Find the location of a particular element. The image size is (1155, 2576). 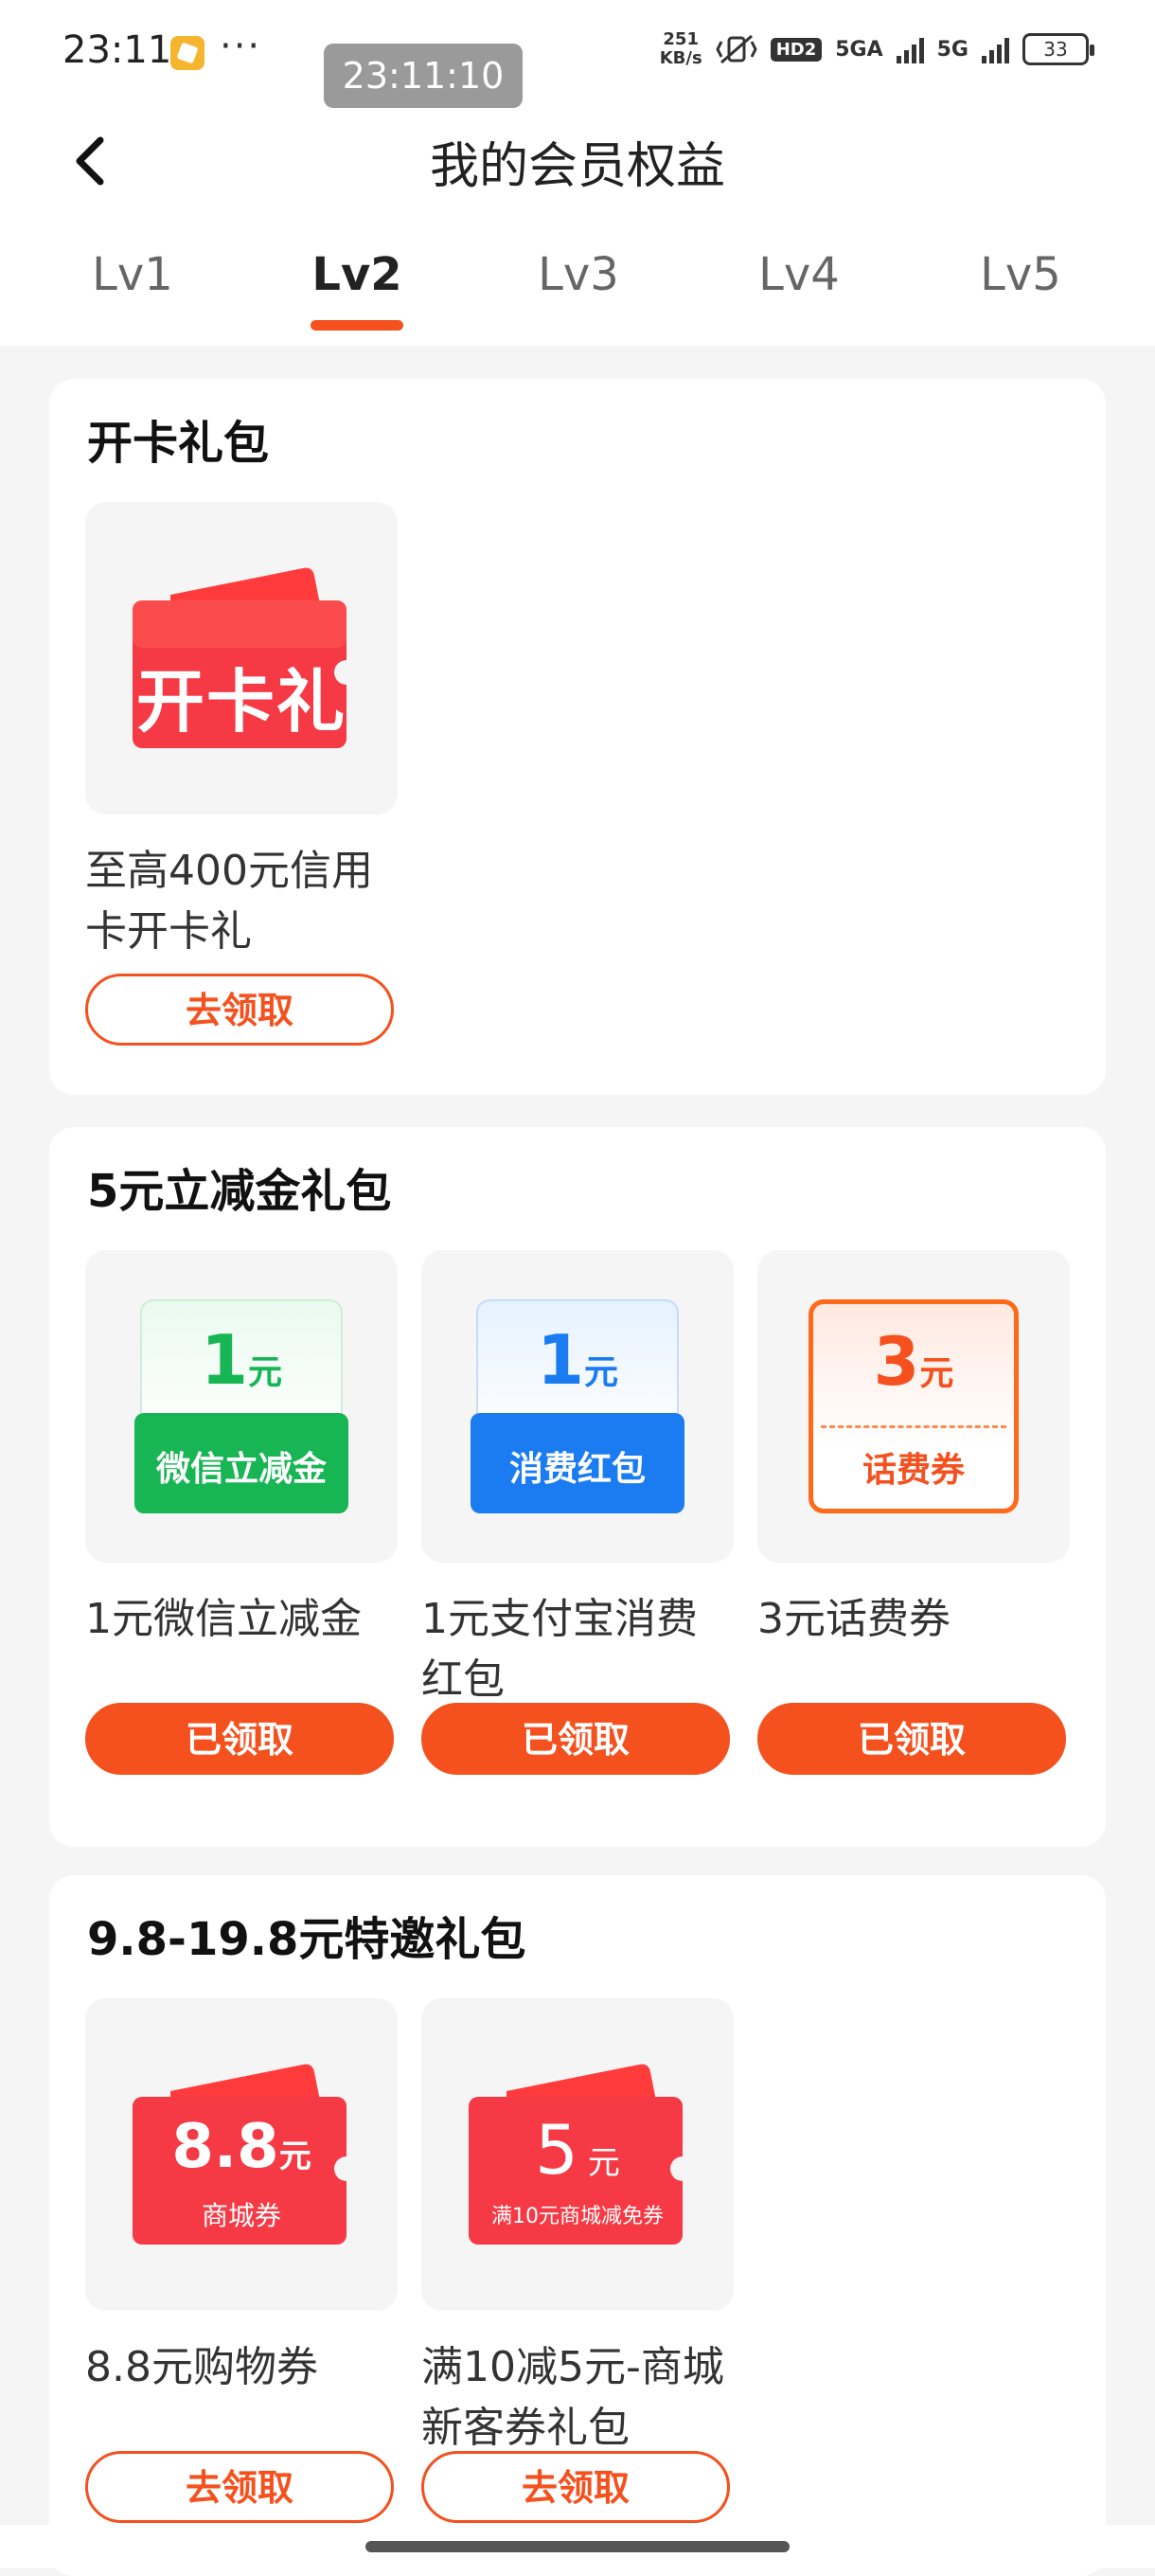

alipay-coupon-icon: 1元 消费红包 is located at coordinates (577, 1406).